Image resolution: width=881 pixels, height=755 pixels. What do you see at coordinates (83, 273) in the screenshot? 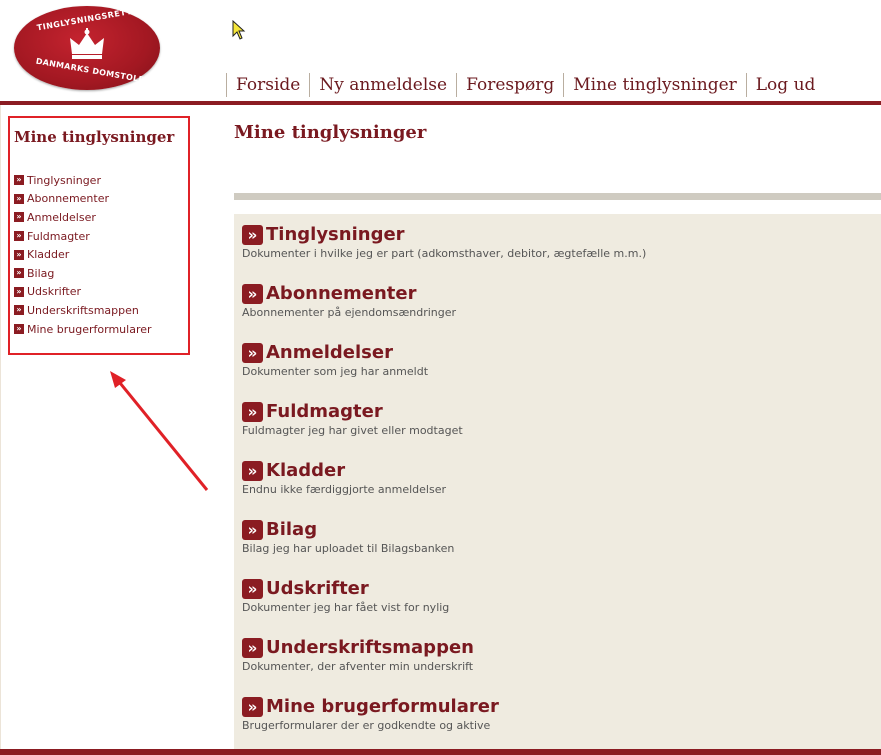
I see `sidebar-item-bilag: » Bilag` at bounding box center [83, 273].